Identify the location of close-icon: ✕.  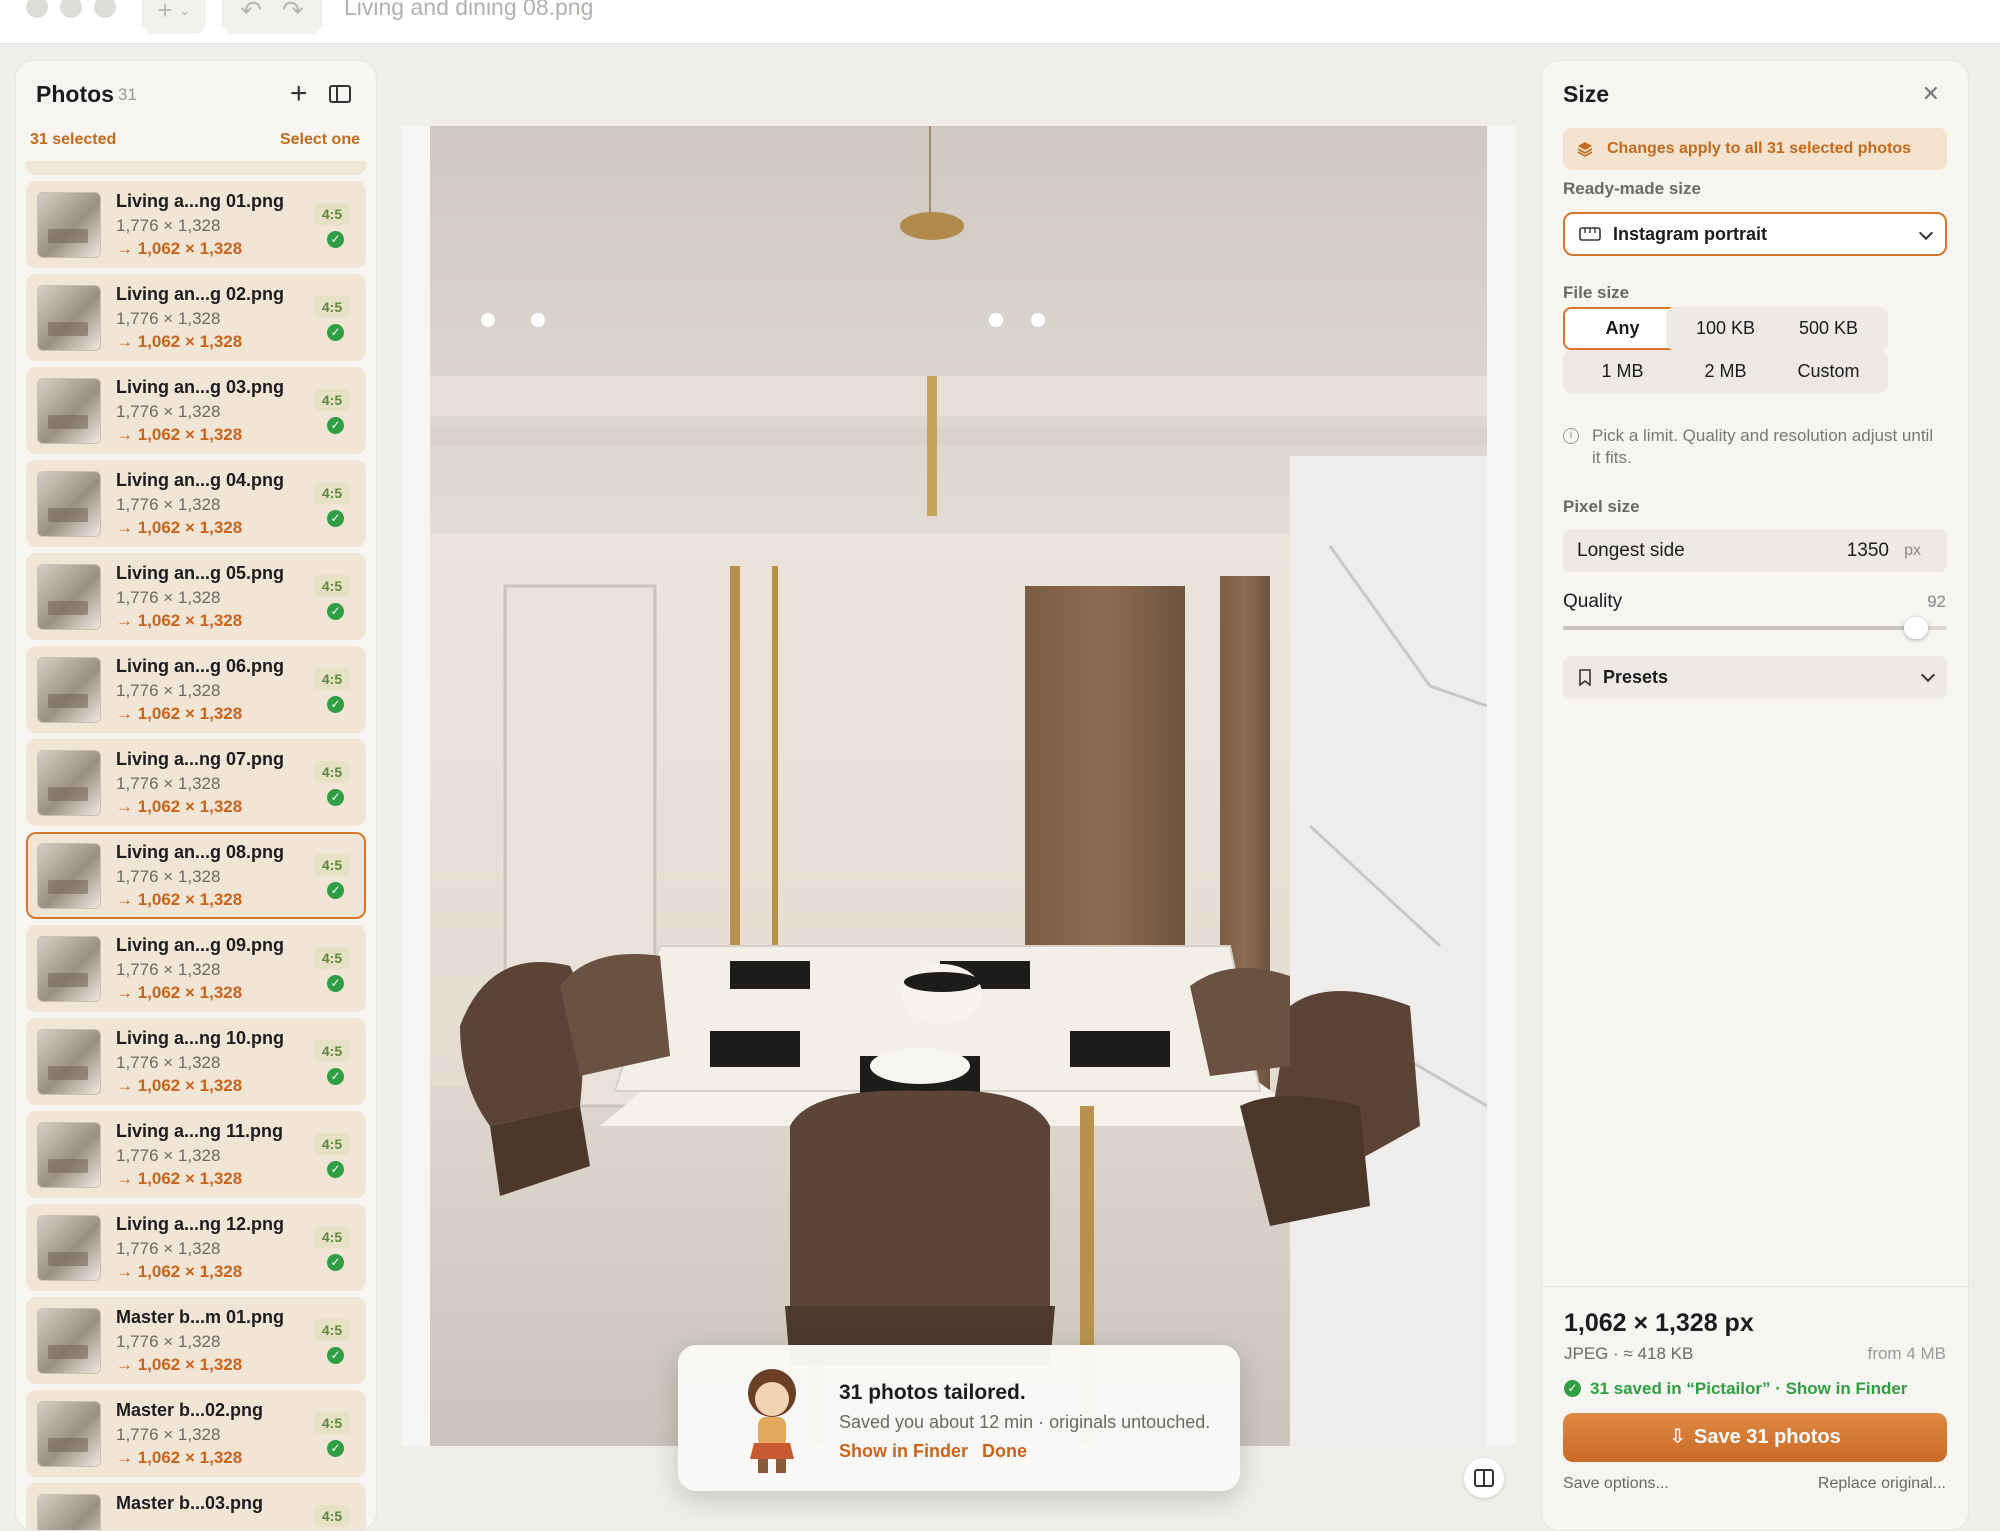
(1931, 94).